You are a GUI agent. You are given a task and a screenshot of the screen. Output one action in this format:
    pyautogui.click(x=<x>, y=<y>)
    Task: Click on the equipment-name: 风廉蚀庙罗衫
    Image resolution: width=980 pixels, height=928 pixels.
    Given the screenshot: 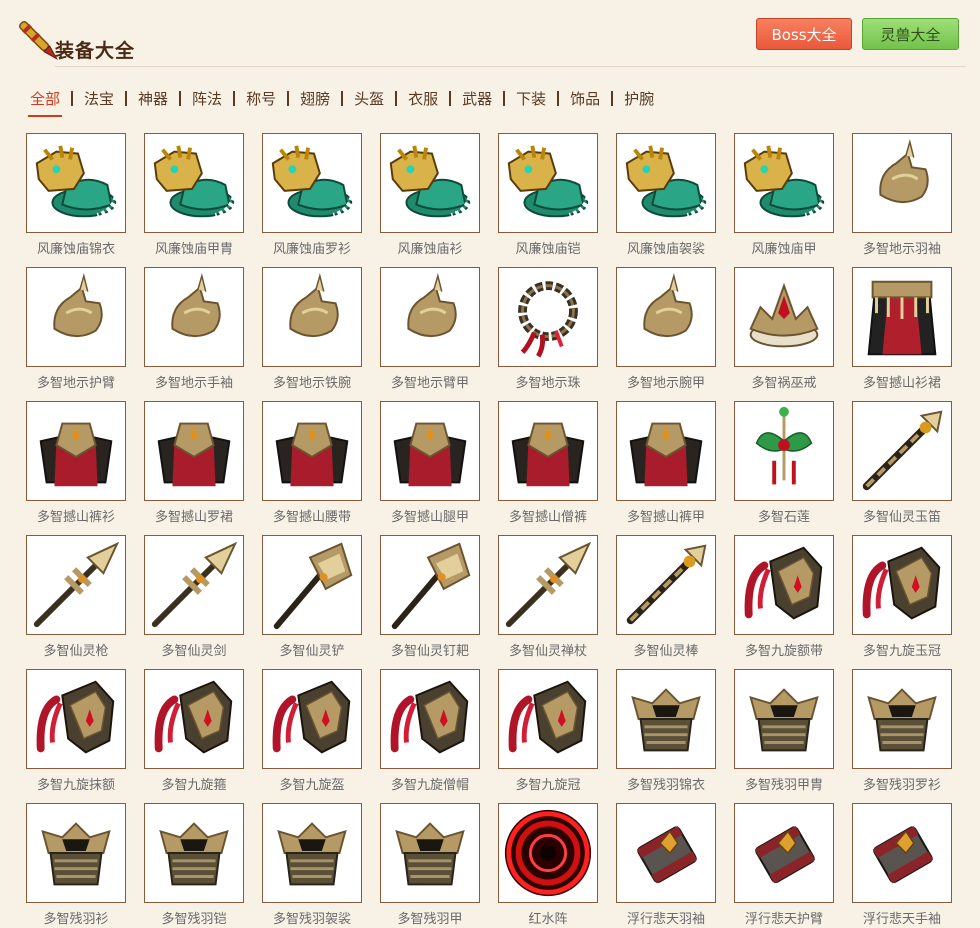 What is the action you would take?
    pyautogui.click(x=312, y=247)
    